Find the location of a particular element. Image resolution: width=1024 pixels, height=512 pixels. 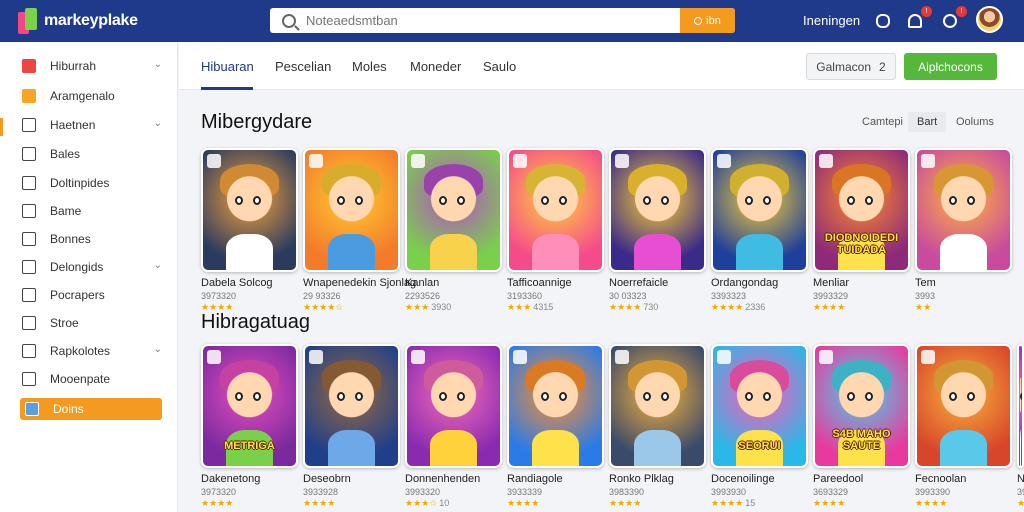

tab-saulo: Saulo is located at coordinates (499, 66).